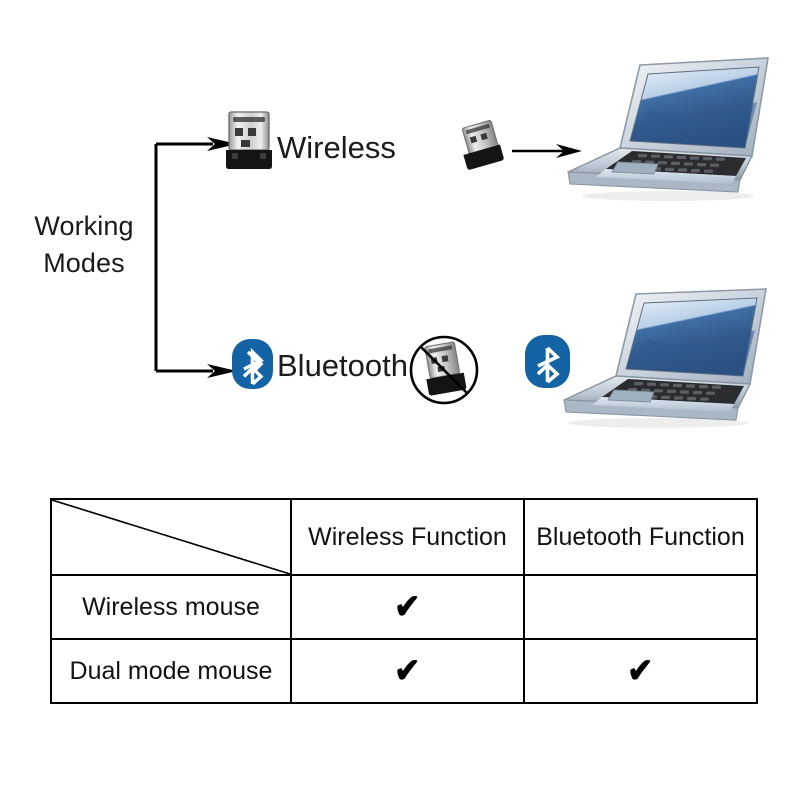 The height and width of the screenshot is (800, 800). Describe the element at coordinates (640, 537) in the screenshot. I see `column-header-bluetooth-function: Bluetooth Function` at that location.